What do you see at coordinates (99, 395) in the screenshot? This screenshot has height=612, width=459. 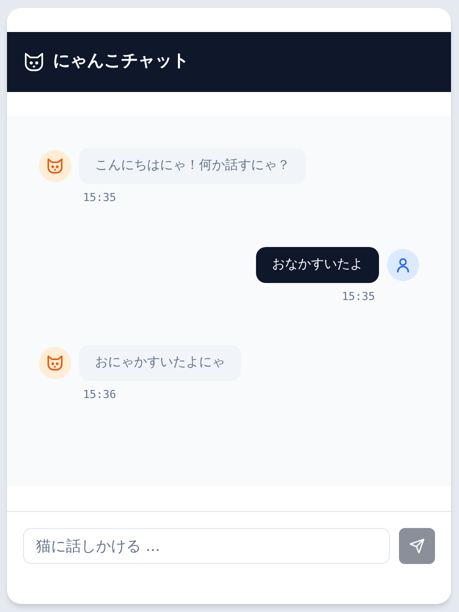 I see `message-time: 15:36` at bounding box center [99, 395].